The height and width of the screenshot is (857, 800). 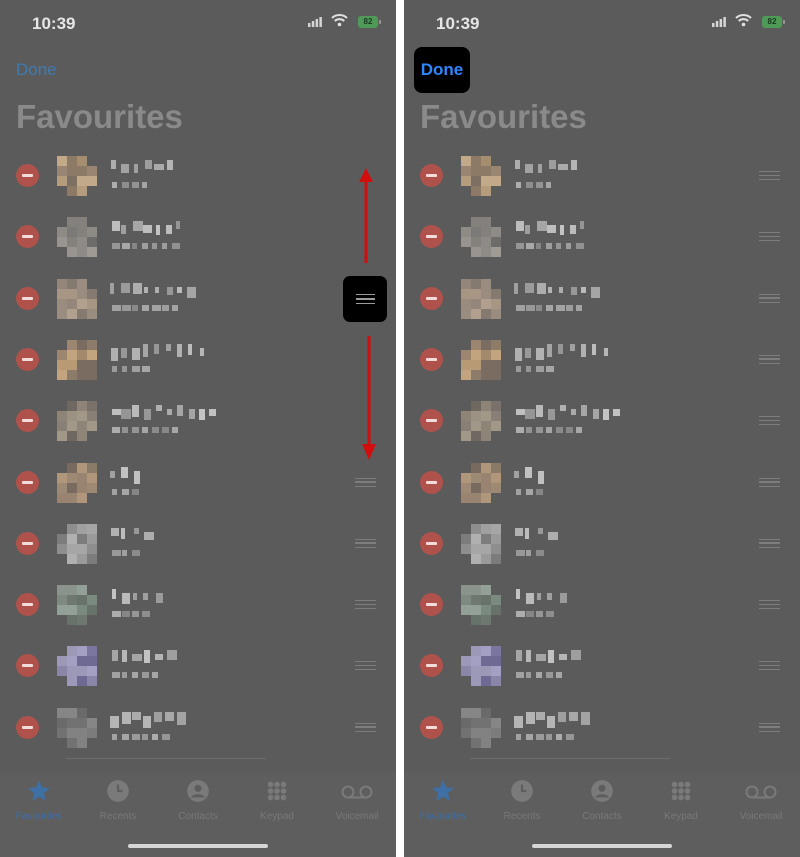 I want to click on star-icon, so click(x=39, y=793).